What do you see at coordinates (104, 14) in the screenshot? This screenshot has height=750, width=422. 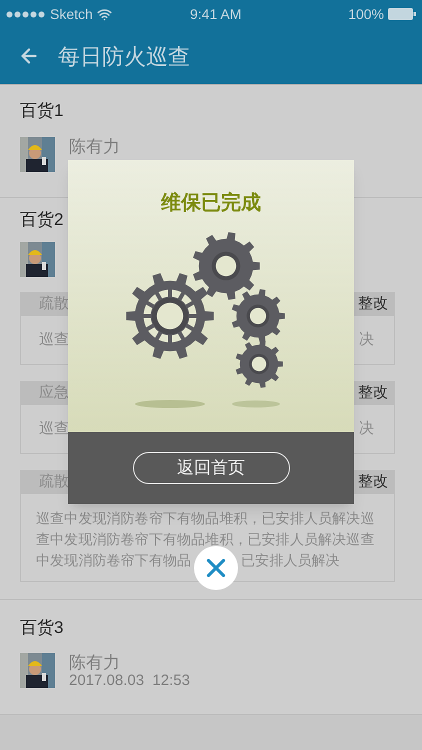 I see `wifi-icon` at bounding box center [104, 14].